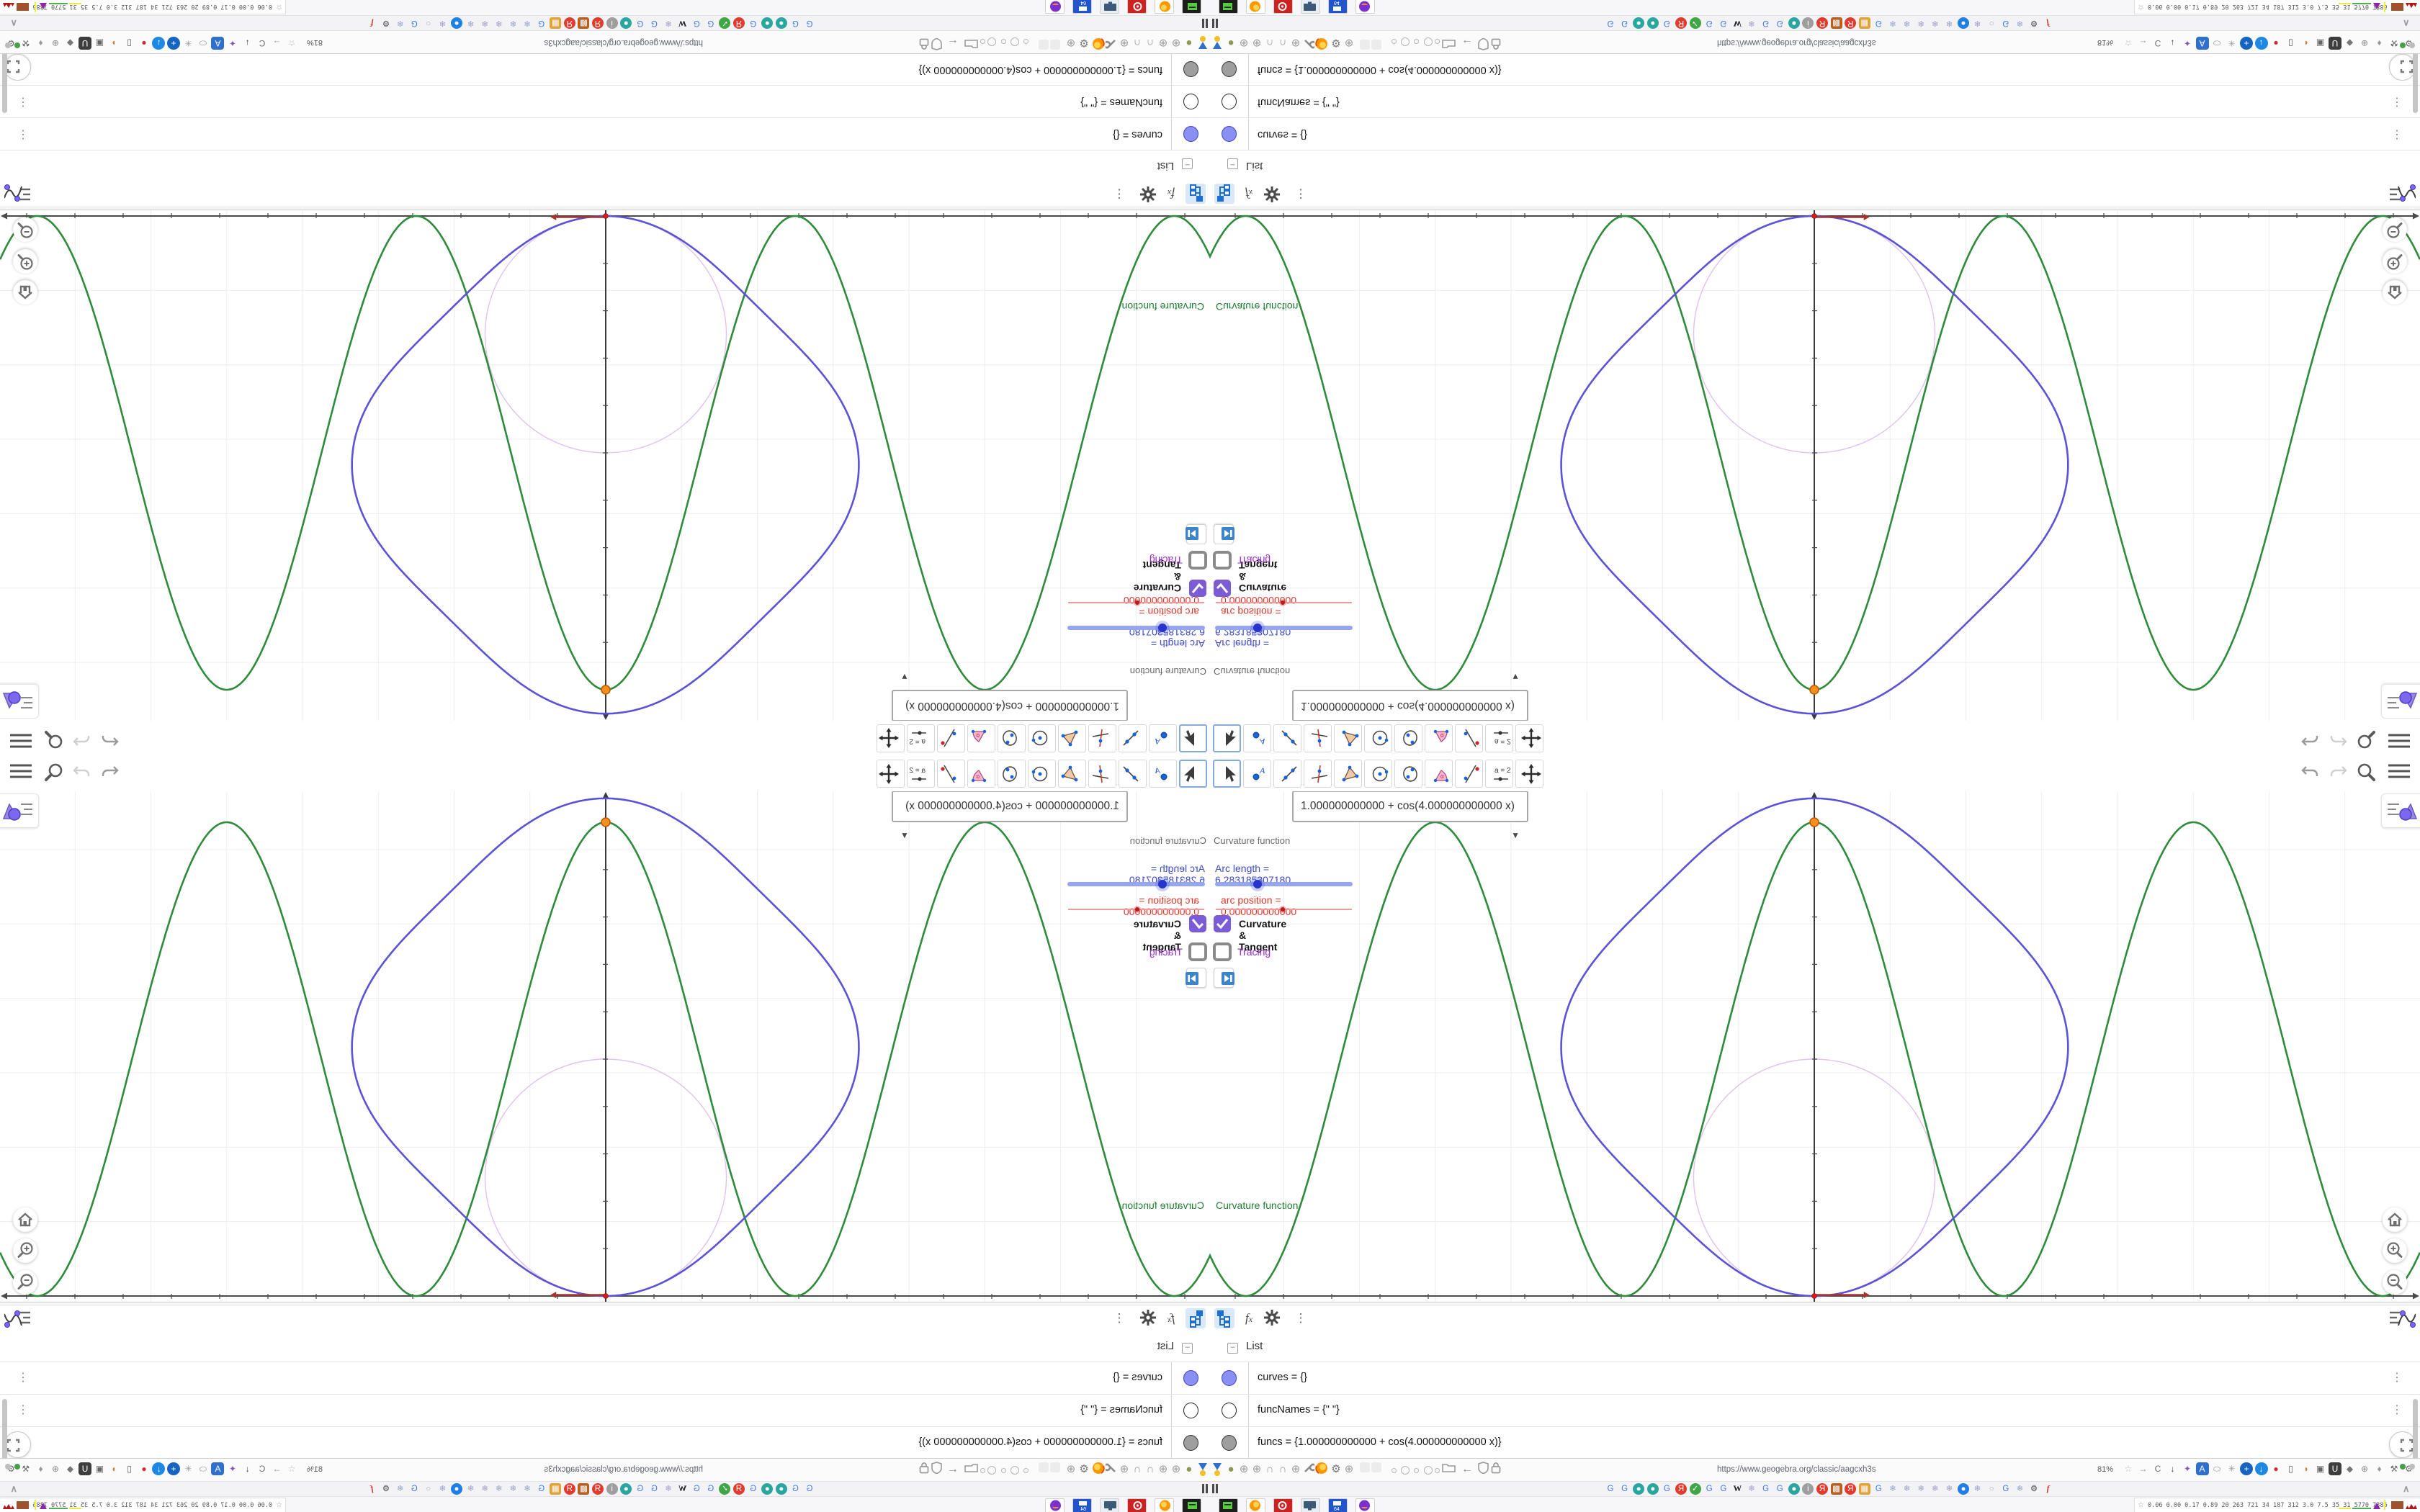 This screenshot has height=1512, width=2420. Describe the element at coordinates (2128, 43) in the screenshot. I see `star-ext-icon: ☆` at that location.